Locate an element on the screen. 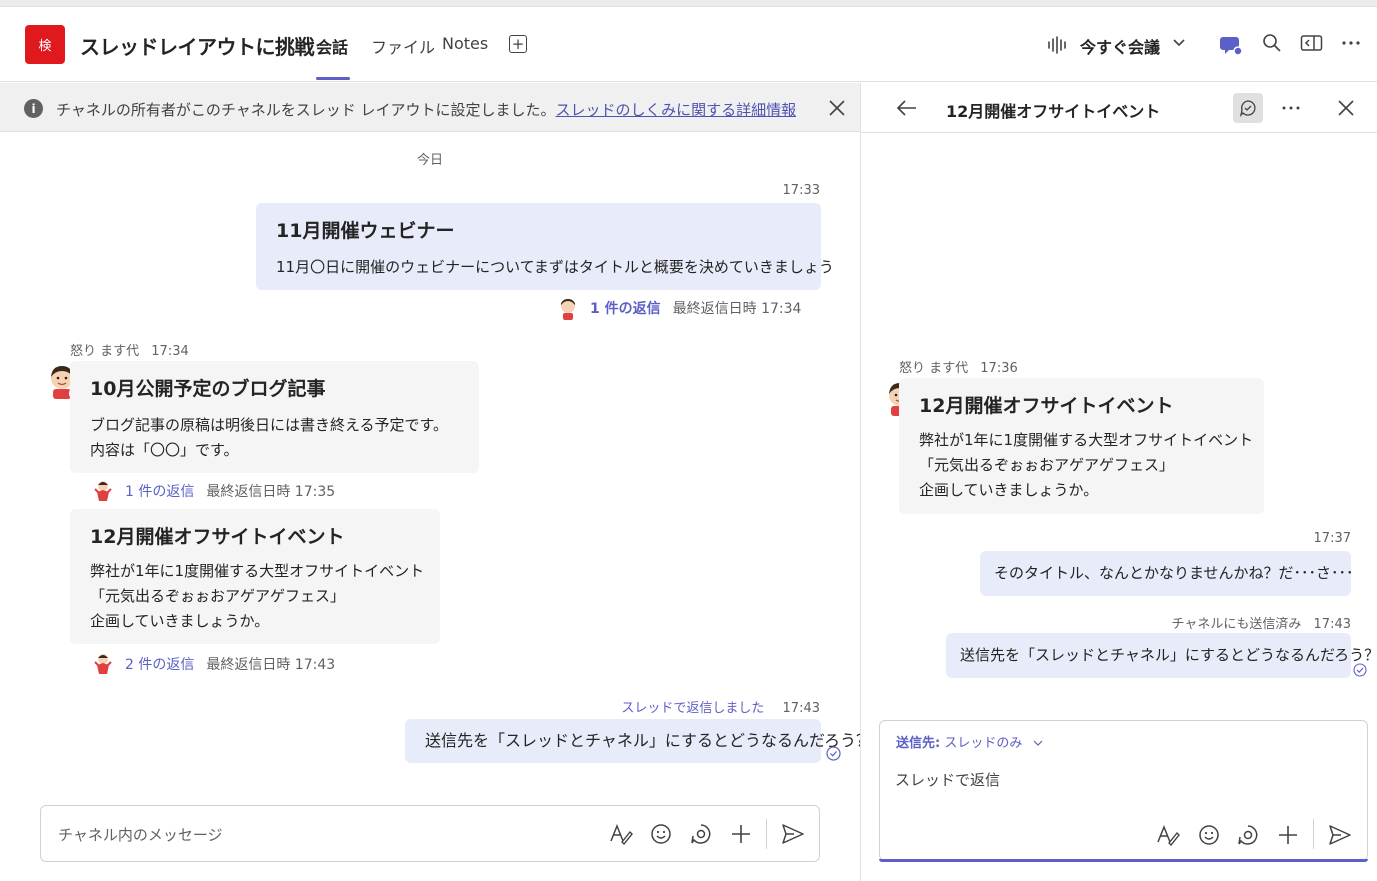 Image resolution: width=1377 pixels, height=881 pixels. open-pane-icon is located at coordinates (1311, 43).